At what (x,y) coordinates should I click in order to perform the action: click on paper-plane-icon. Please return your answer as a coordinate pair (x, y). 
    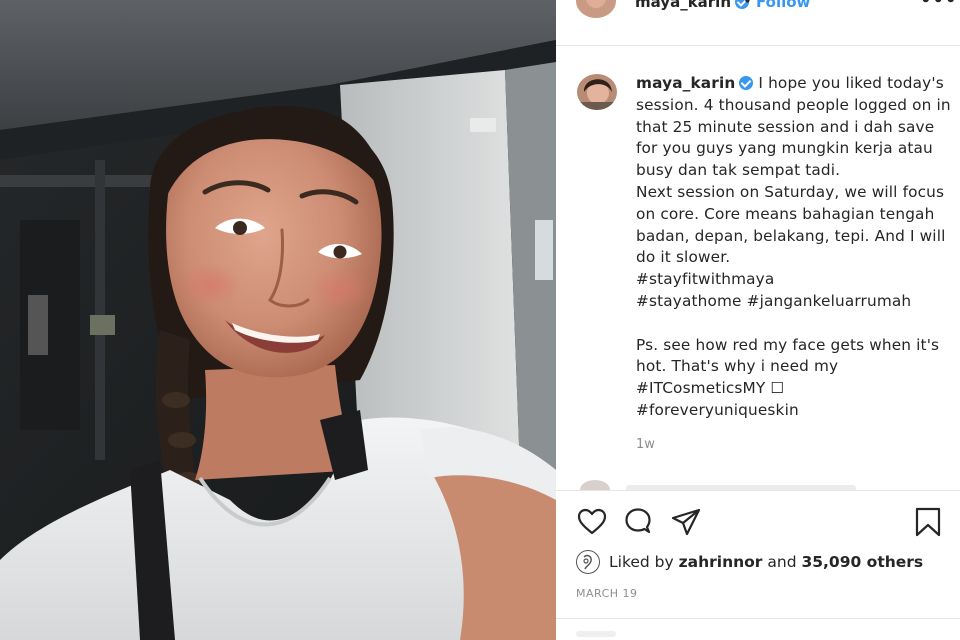
    Looking at the image, I should click on (686, 522).